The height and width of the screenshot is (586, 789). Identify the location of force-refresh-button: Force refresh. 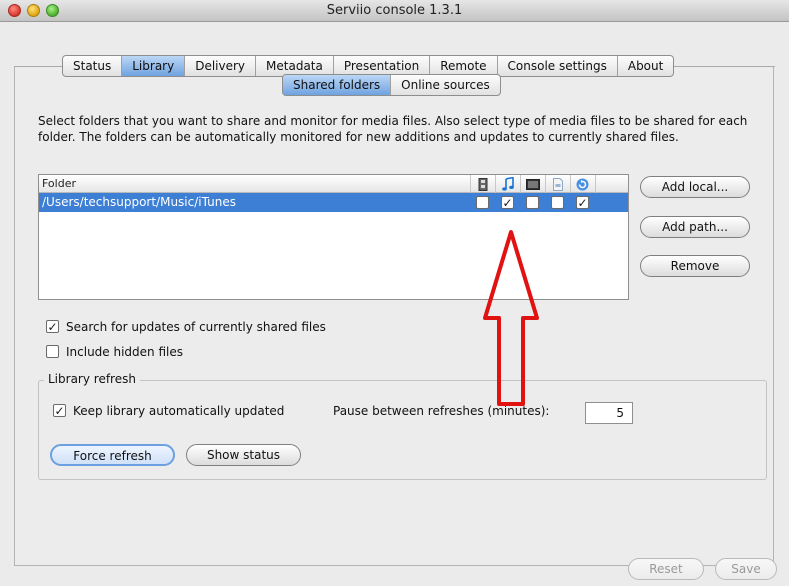
(112, 455).